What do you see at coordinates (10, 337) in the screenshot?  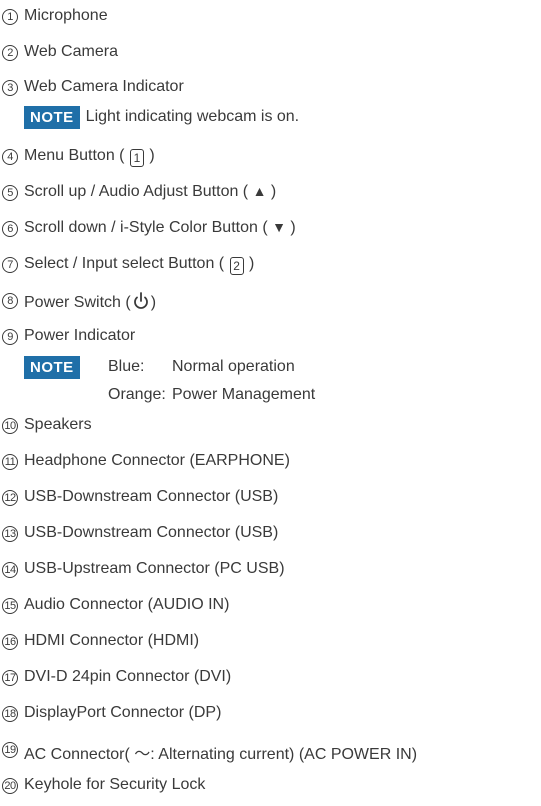 I see `item-number: 9` at bounding box center [10, 337].